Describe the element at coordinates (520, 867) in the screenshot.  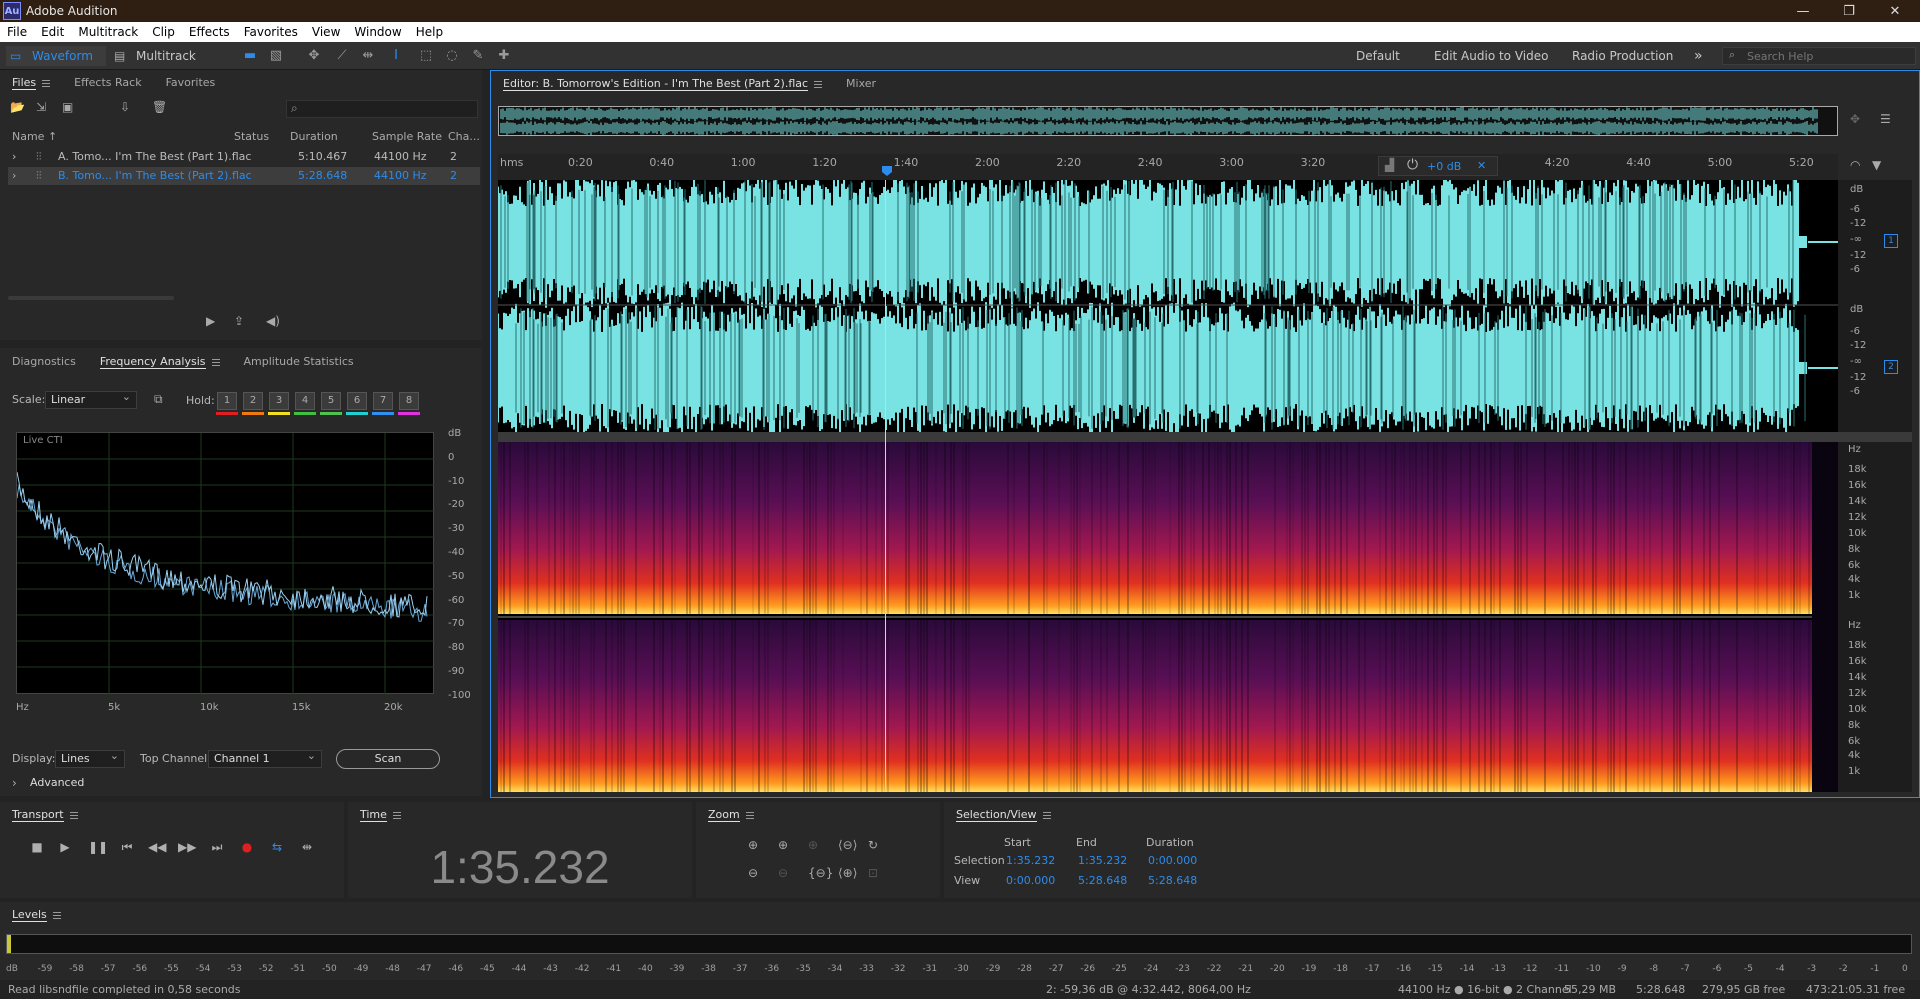
I see `time-display: 1:35.232` at that location.